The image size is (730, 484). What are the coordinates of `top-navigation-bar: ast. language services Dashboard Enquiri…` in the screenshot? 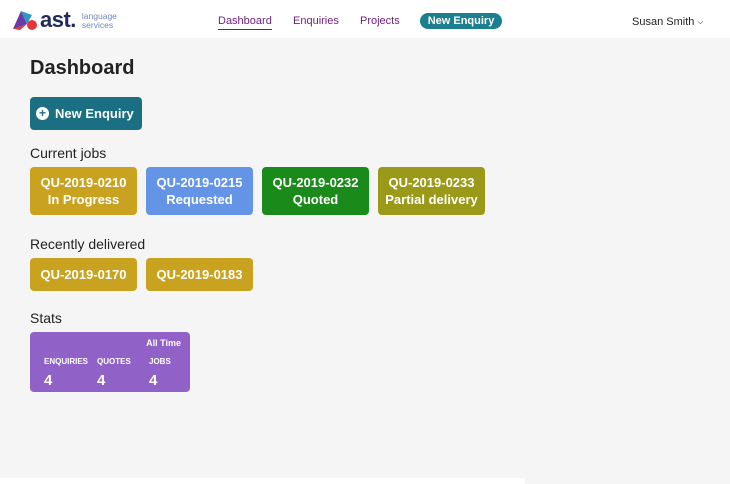 It's located at (365, 19).